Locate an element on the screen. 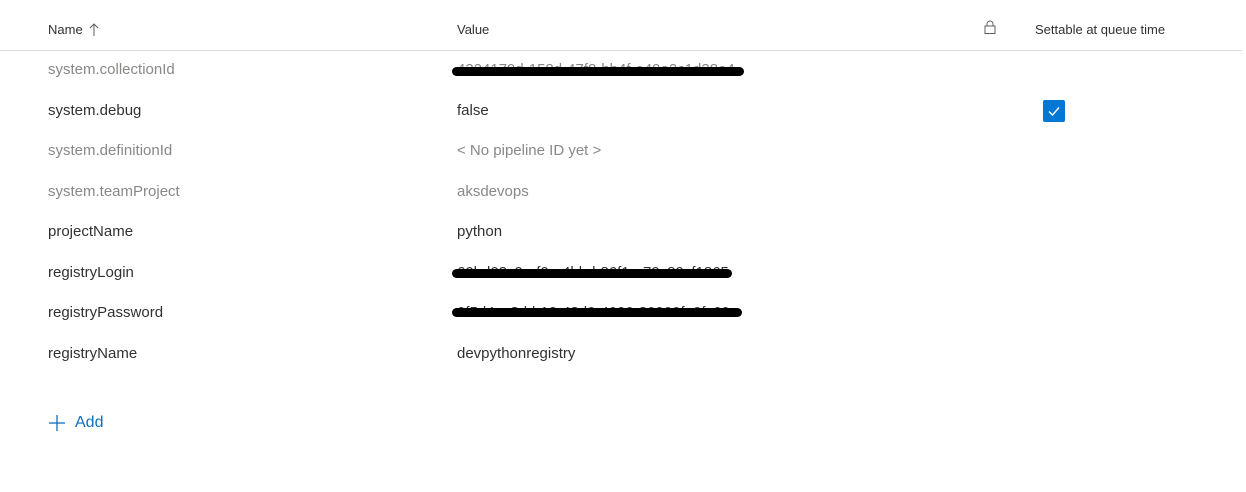 The image size is (1246, 492). table-header: Name Value Settable at queue time is located at coordinates (621, 25).